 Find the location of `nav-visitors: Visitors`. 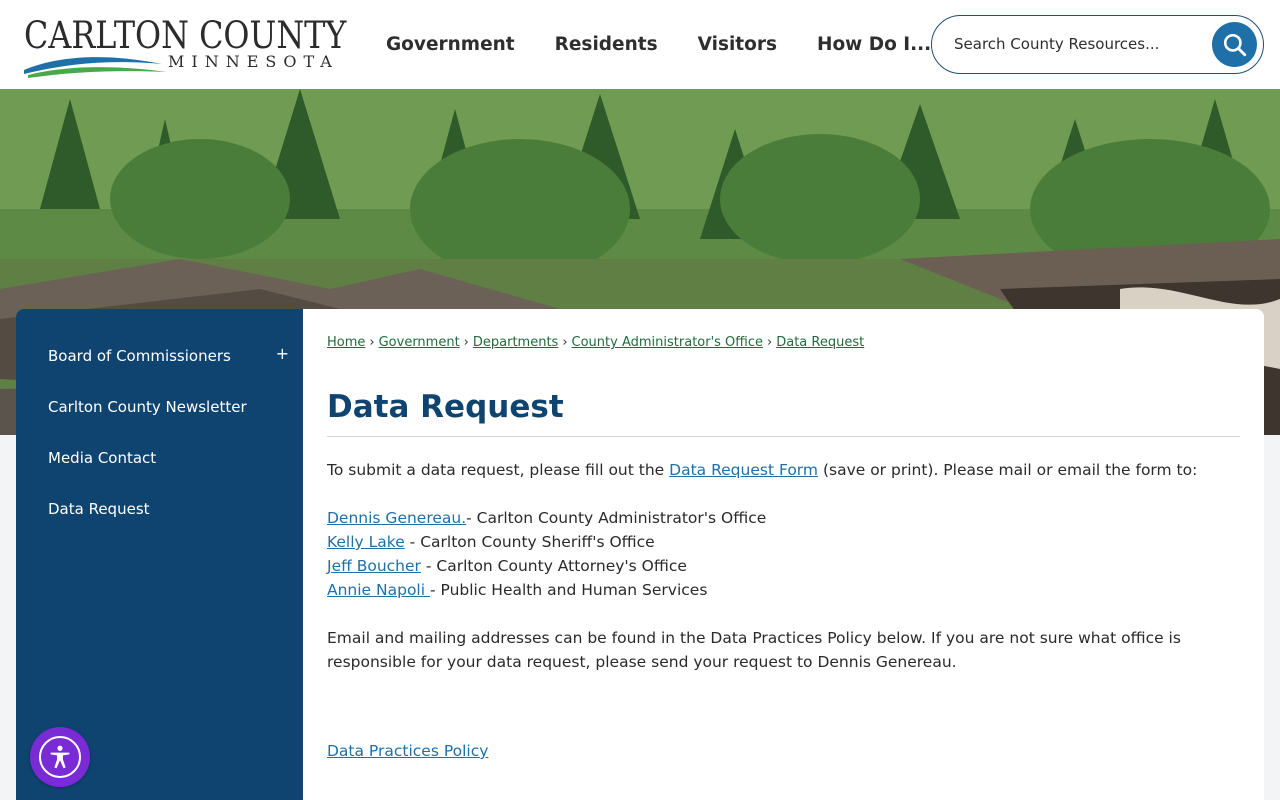

nav-visitors: Visitors is located at coordinates (737, 44).